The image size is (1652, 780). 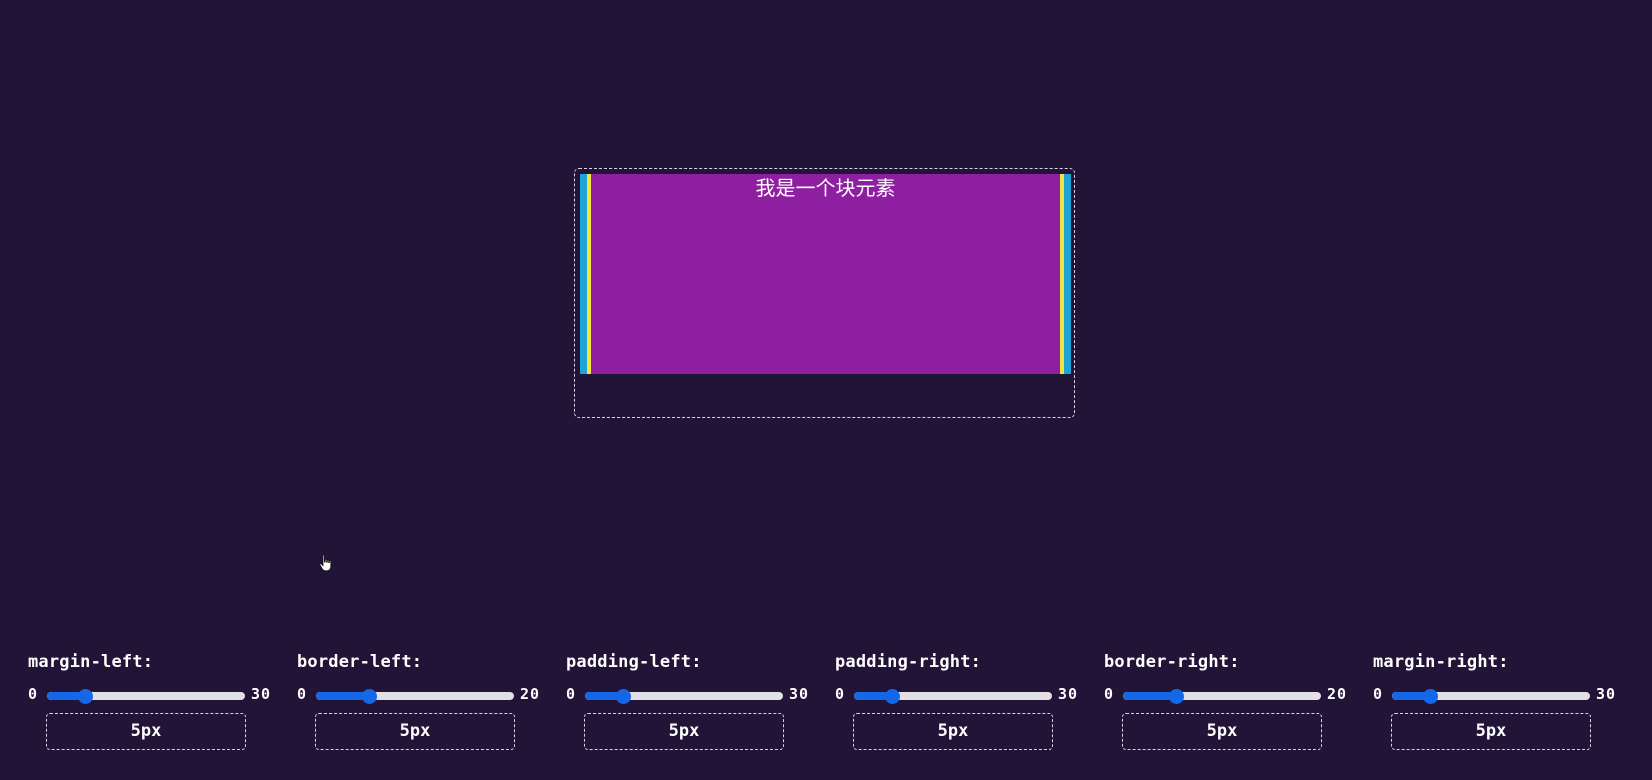 What do you see at coordinates (585, 274) in the screenshot?
I see `left-border-strip` at bounding box center [585, 274].